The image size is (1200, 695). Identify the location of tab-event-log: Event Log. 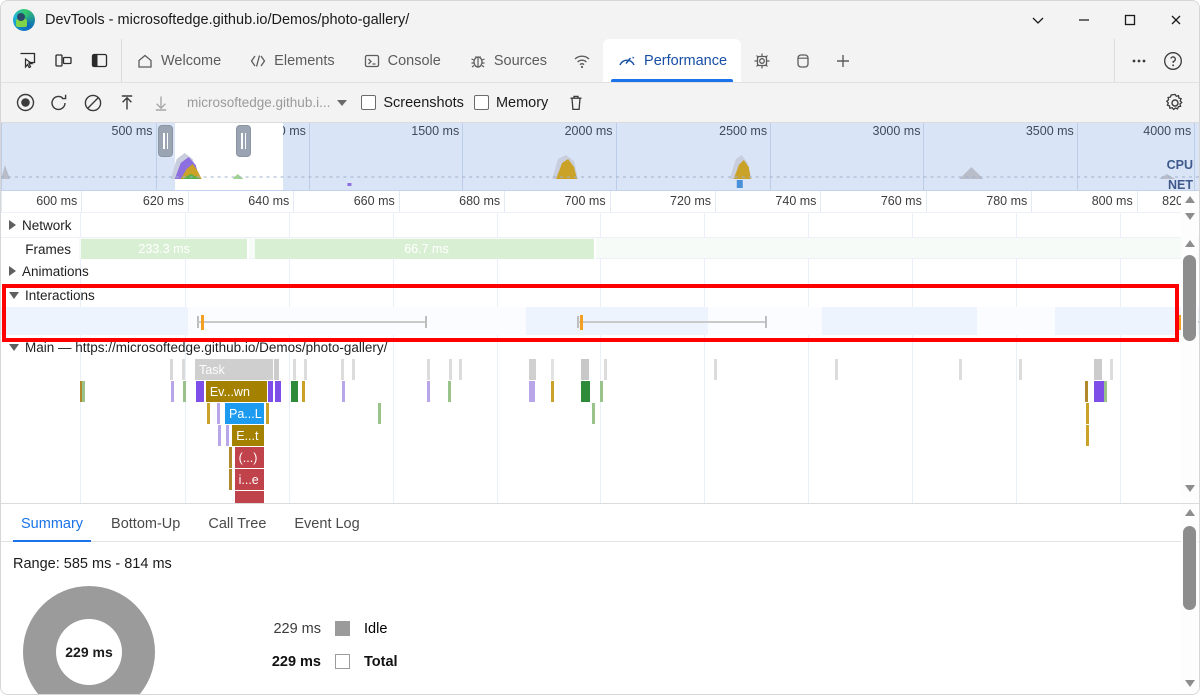
(326, 528).